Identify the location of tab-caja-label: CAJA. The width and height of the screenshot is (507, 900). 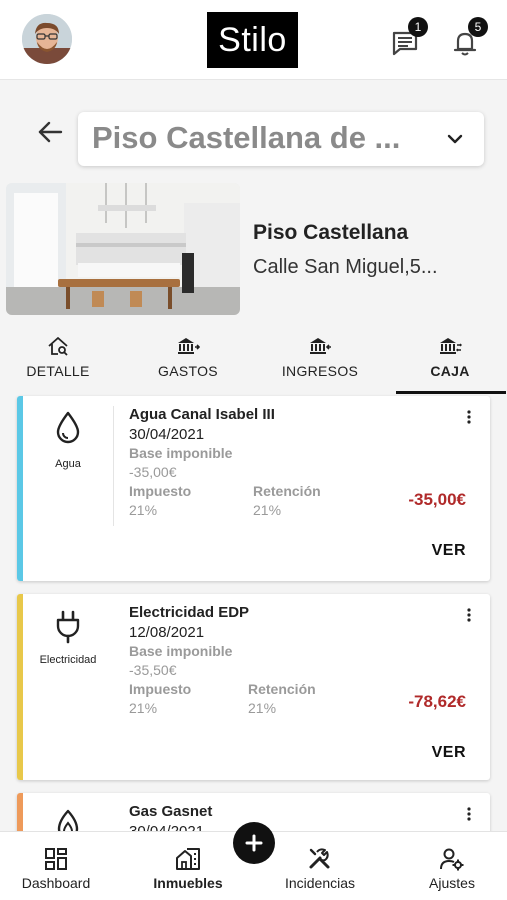
(450, 371).